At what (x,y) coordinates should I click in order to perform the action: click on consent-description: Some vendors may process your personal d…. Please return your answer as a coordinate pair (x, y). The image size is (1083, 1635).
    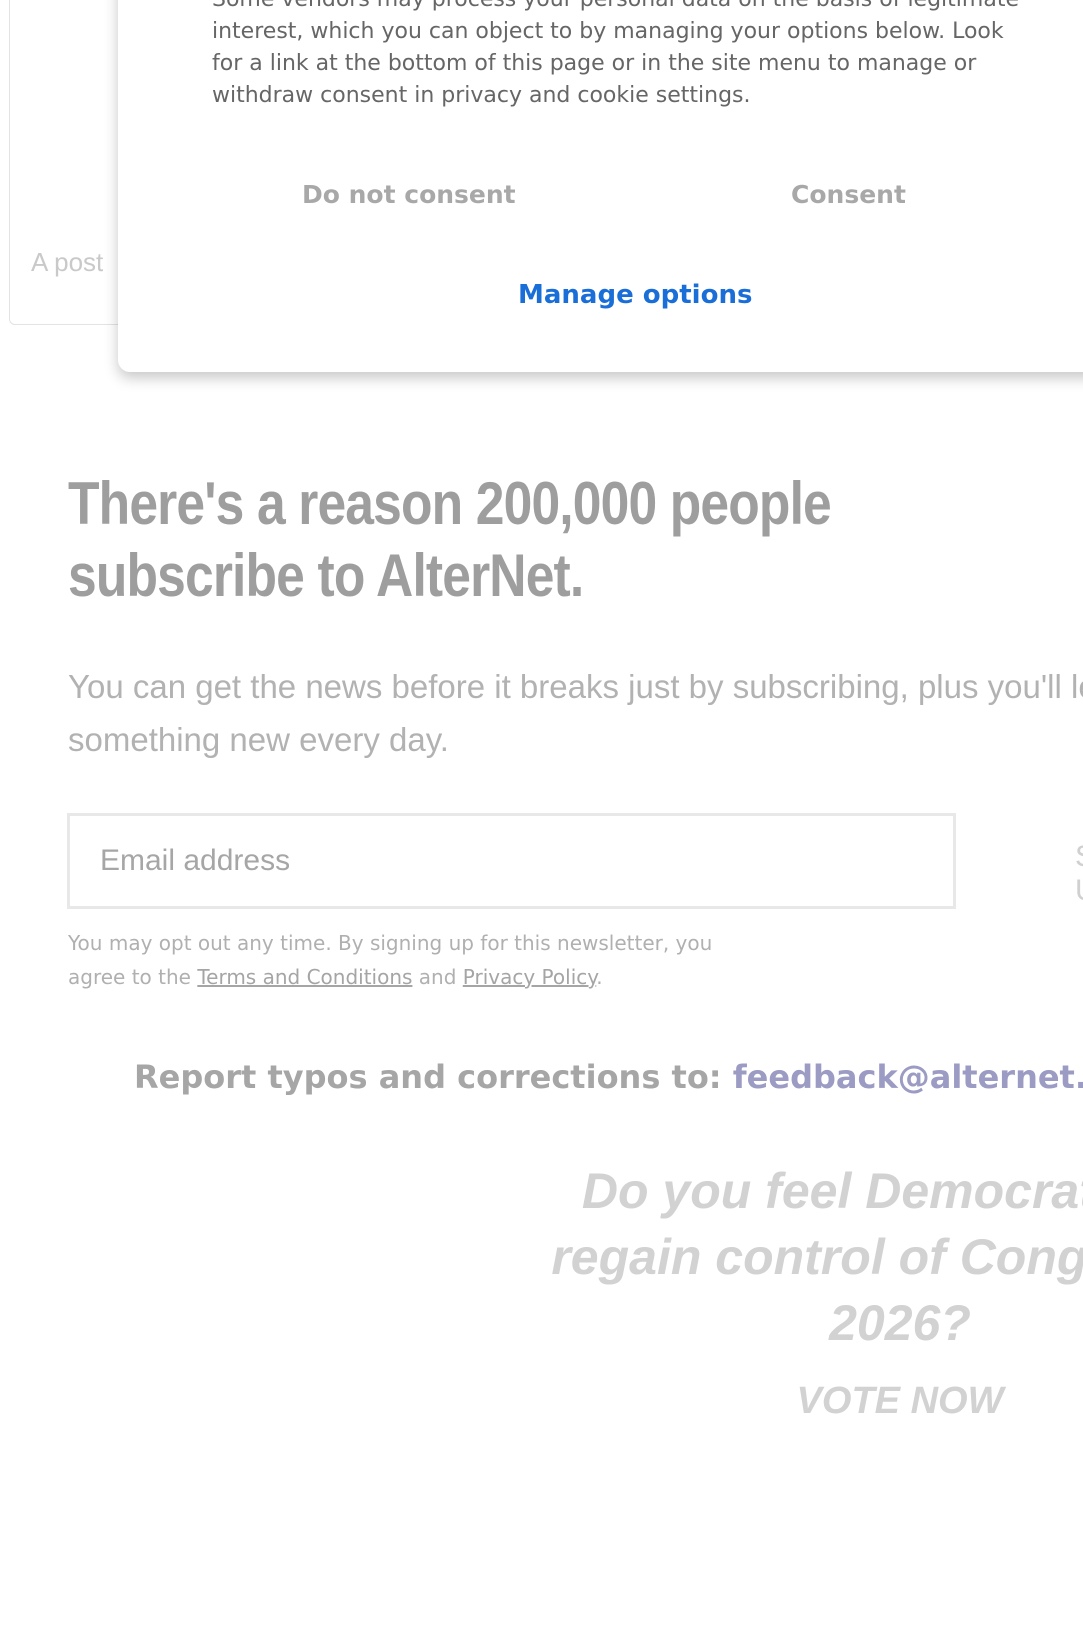
    Looking at the image, I should click on (615, 54).